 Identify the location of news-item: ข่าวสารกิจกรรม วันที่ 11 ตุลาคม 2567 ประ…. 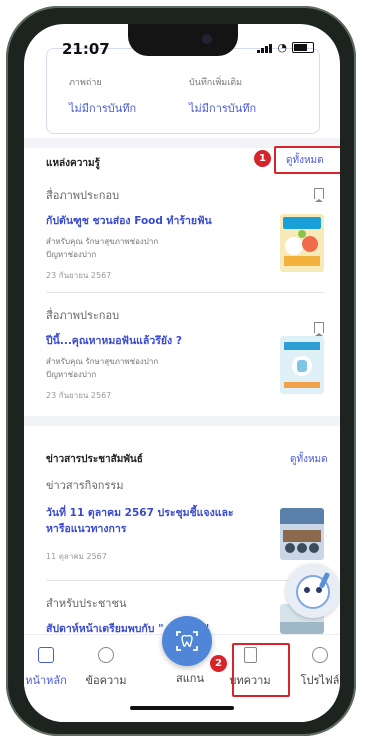
(185, 521).